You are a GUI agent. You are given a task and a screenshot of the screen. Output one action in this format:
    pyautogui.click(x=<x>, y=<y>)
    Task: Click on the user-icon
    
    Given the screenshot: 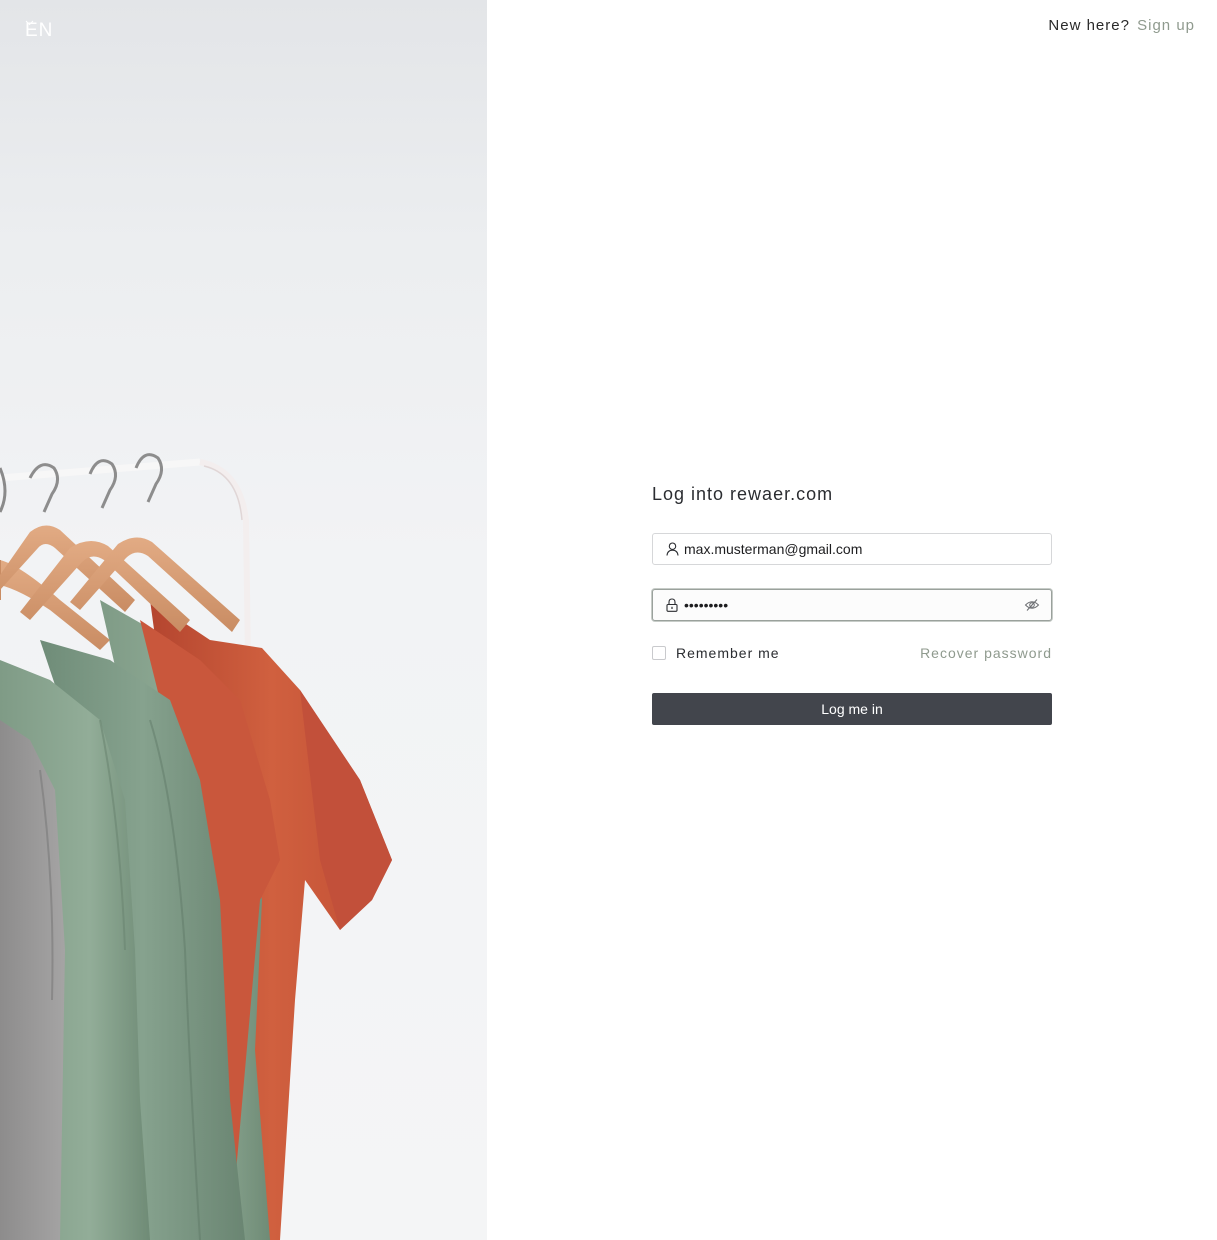 What is the action you would take?
    pyautogui.click(x=672, y=549)
    